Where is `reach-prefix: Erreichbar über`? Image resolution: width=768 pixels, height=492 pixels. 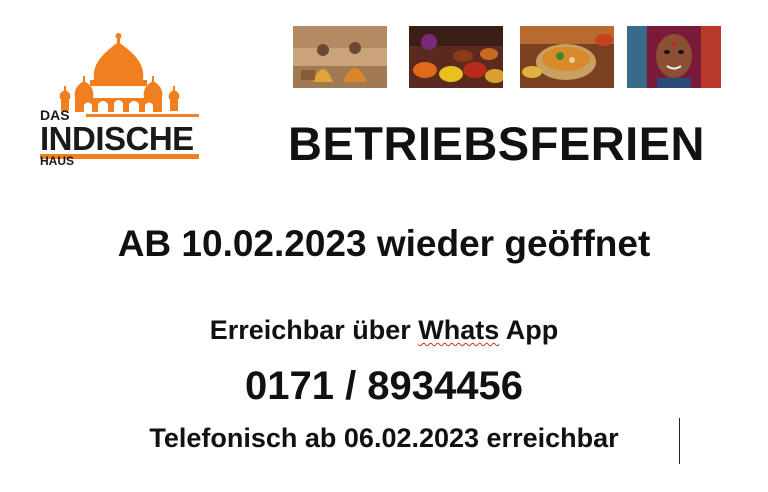 reach-prefix: Erreichbar über is located at coordinates (314, 330).